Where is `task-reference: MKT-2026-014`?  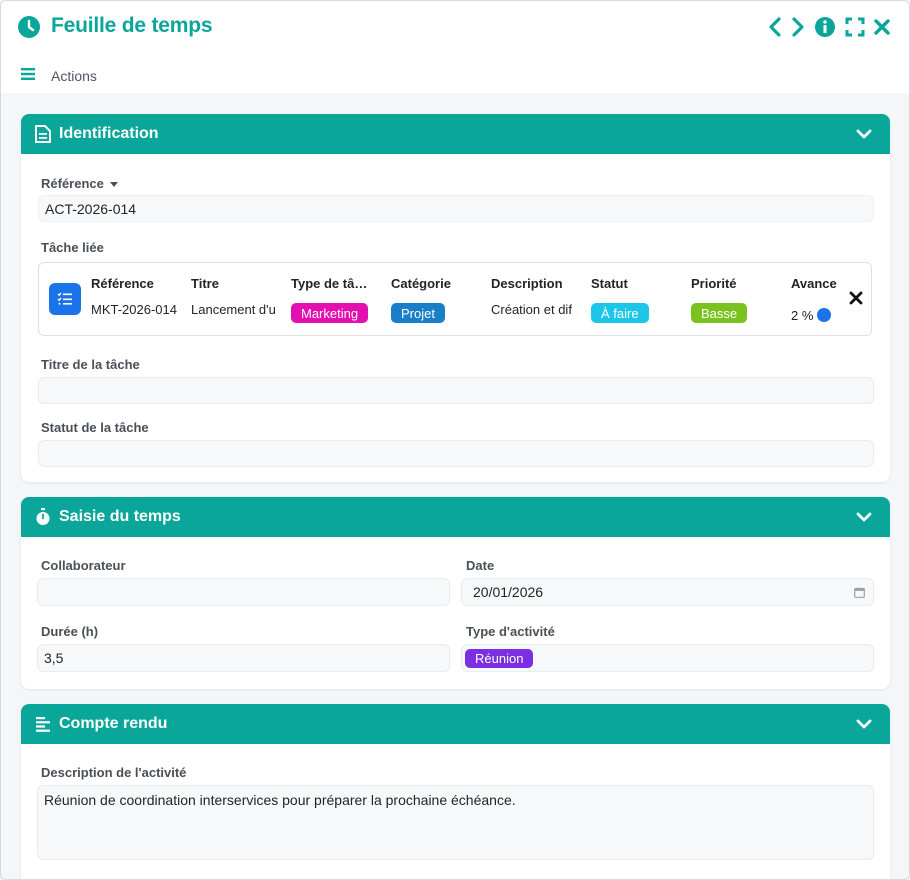 task-reference: MKT-2026-014 is located at coordinates (134, 309).